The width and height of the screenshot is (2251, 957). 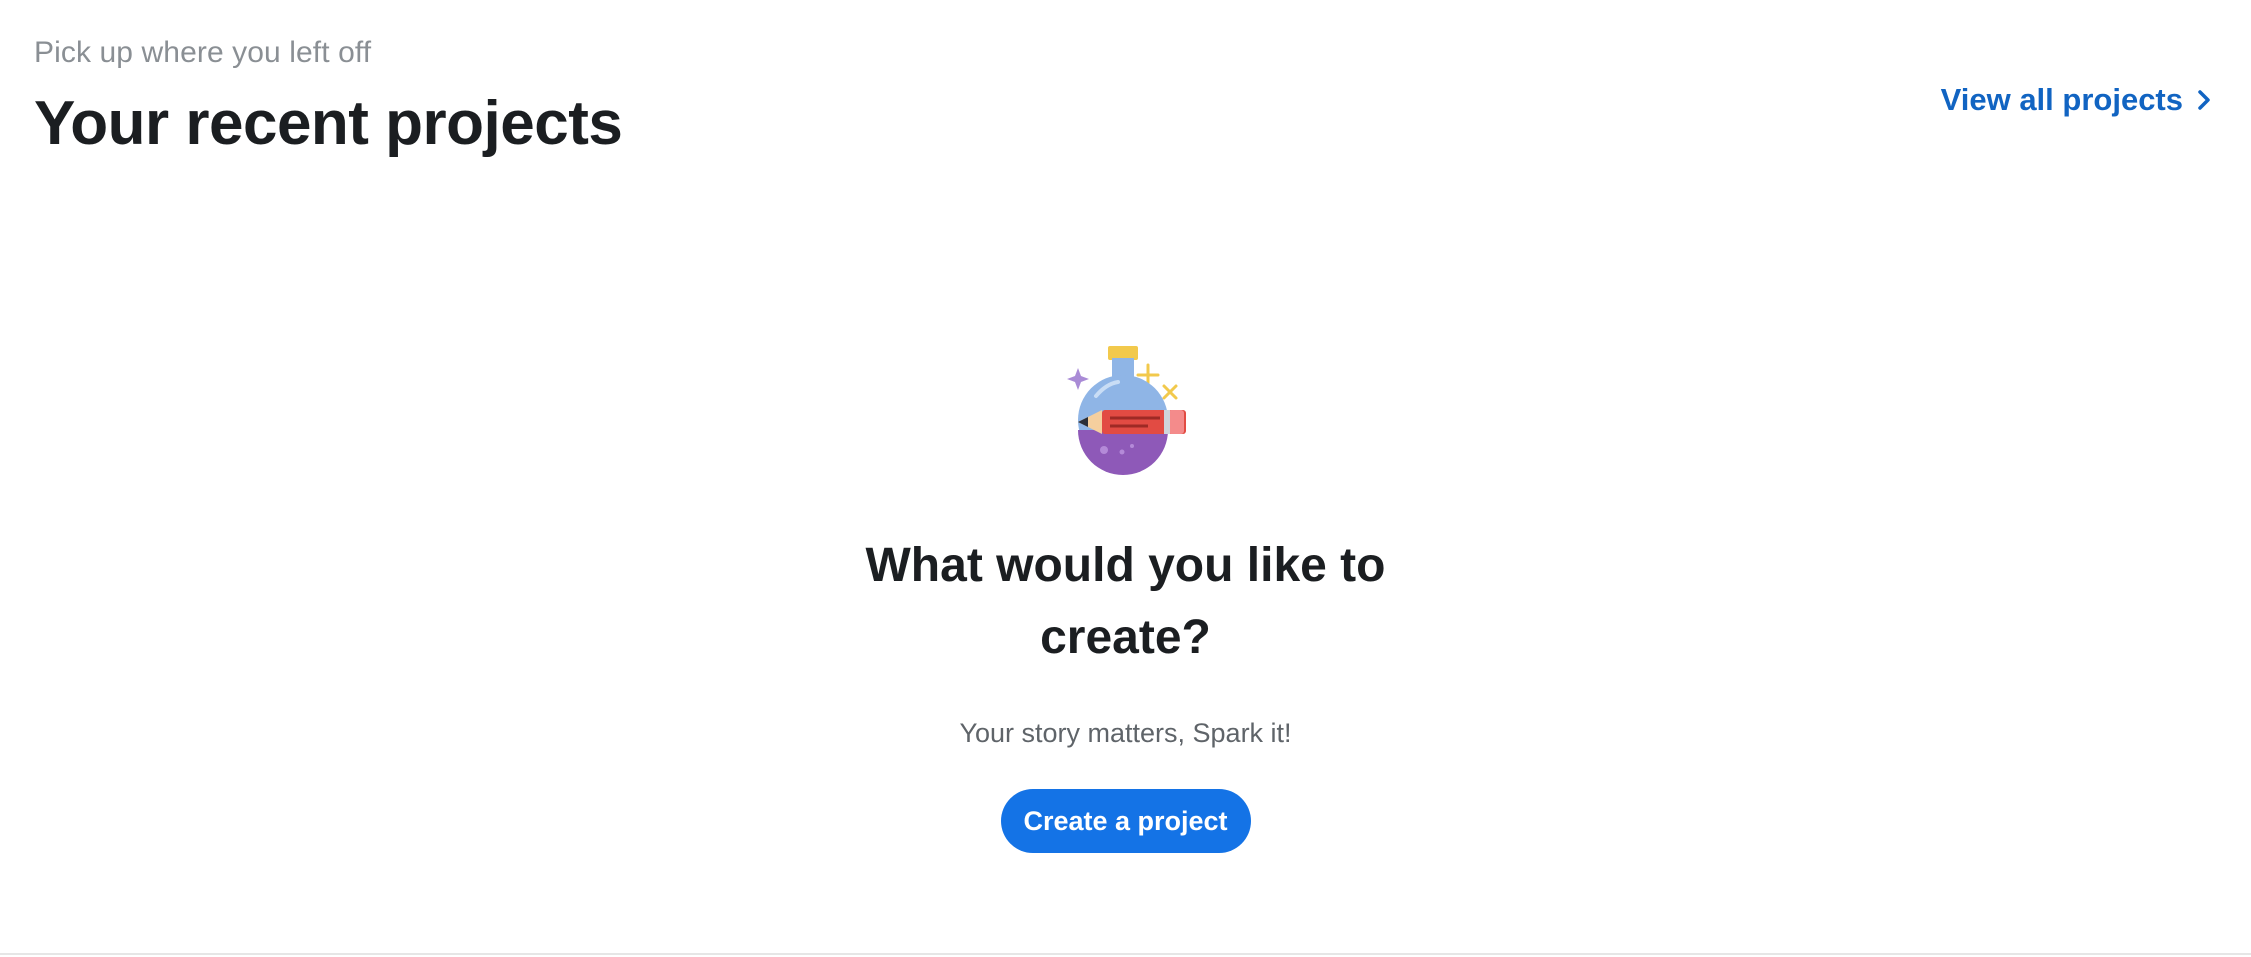 I want to click on section-eyebrow: Pick up where you left off, so click(x=203, y=52).